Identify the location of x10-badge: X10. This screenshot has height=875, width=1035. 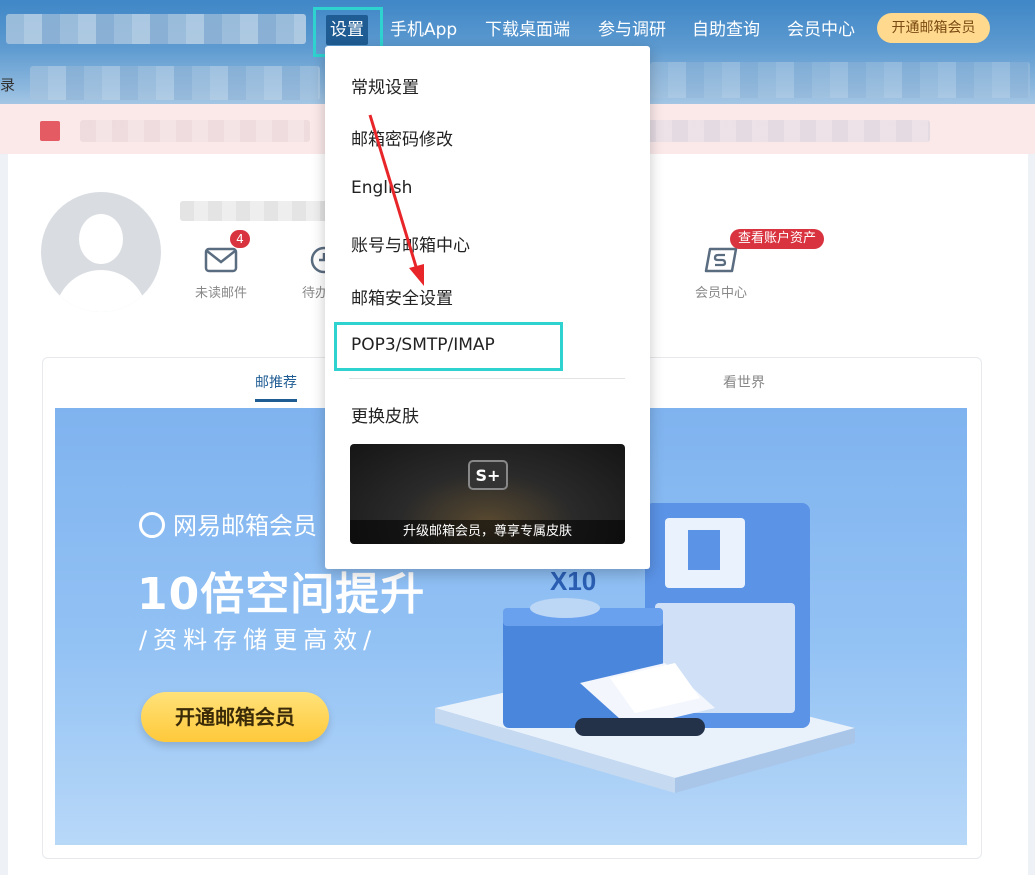
(573, 581).